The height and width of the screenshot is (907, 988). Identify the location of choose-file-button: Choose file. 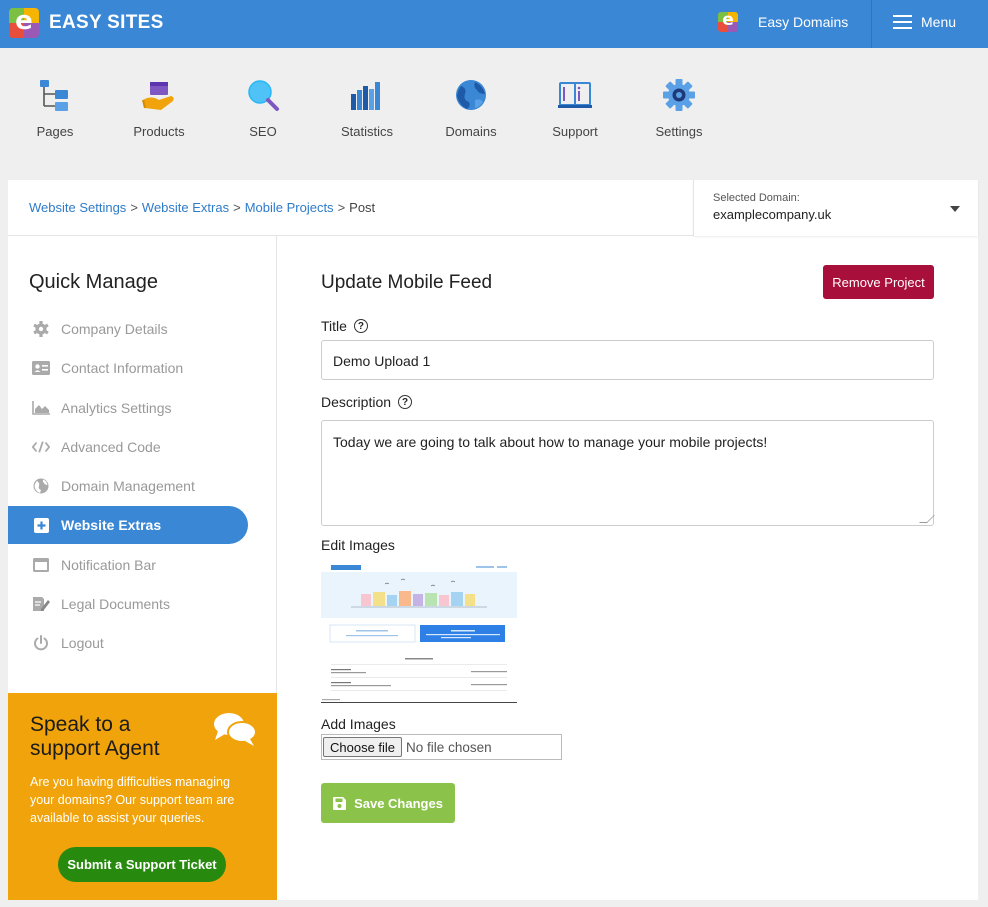
(363, 747).